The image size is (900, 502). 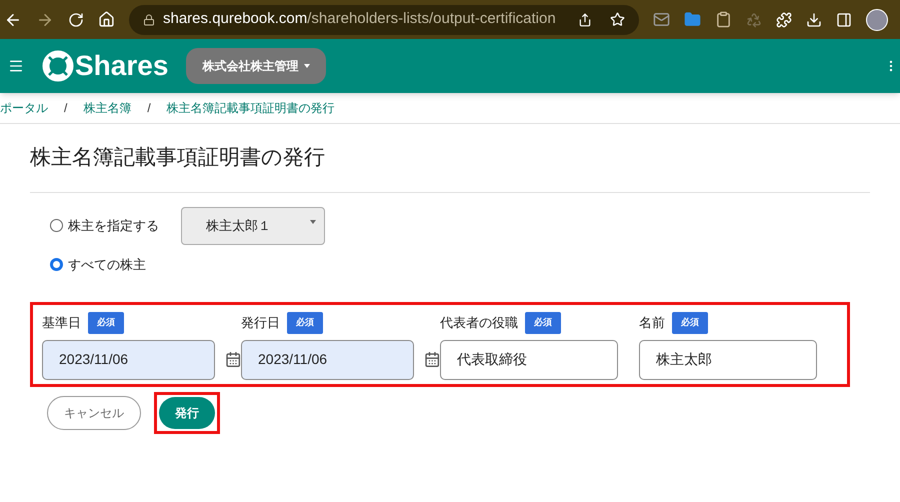 What do you see at coordinates (107, 108) in the screenshot?
I see `breadcrumb-link: 株主名簿` at bounding box center [107, 108].